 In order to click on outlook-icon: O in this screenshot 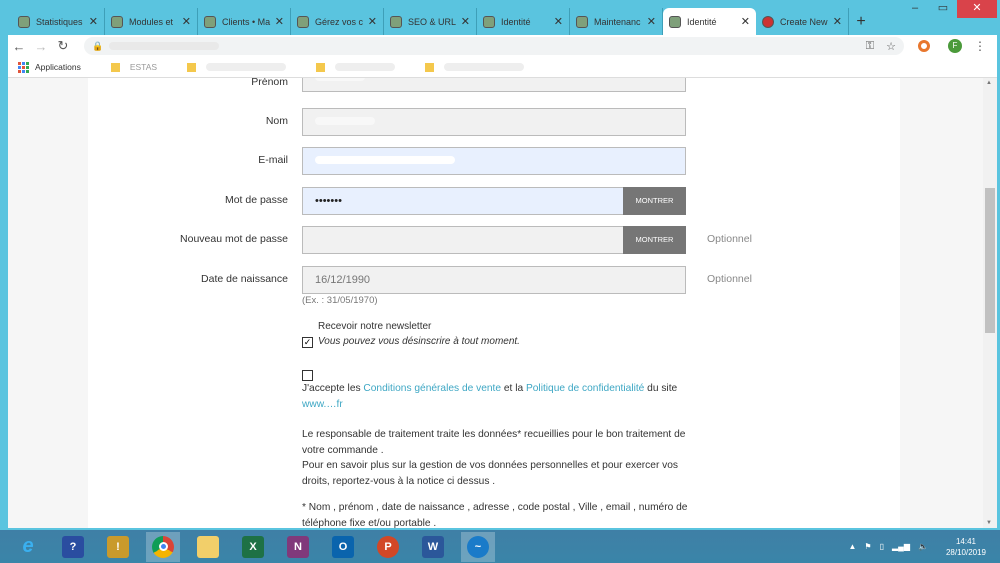, I will do `click(343, 547)`.